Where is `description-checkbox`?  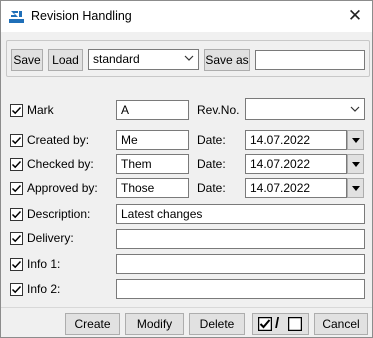 description-checkbox is located at coordinates (16, 214).